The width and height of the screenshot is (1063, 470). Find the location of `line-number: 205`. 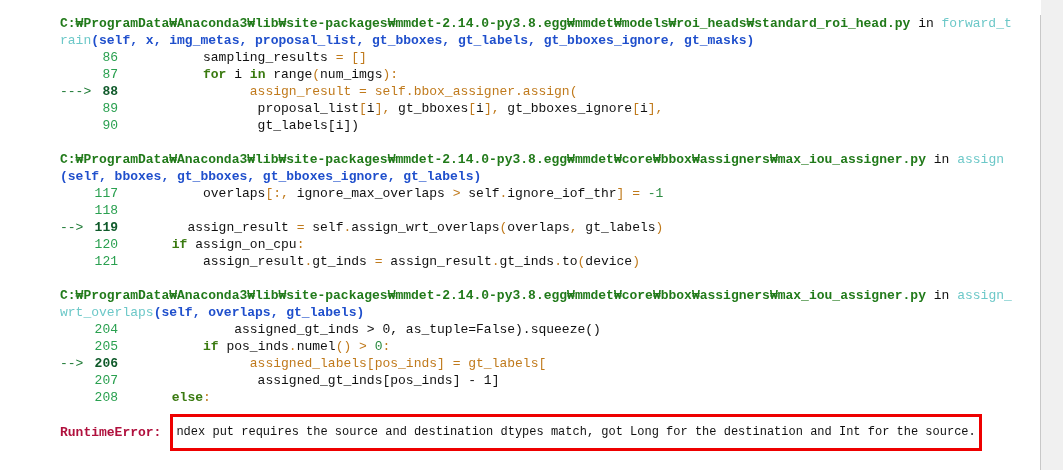

line-number: 205 is located at coordinates (106, 346).